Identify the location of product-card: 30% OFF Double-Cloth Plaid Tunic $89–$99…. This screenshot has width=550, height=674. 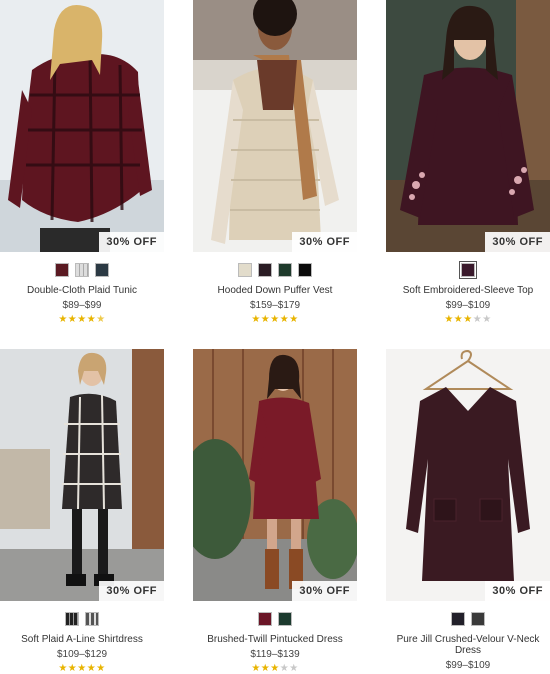
(82, 162).